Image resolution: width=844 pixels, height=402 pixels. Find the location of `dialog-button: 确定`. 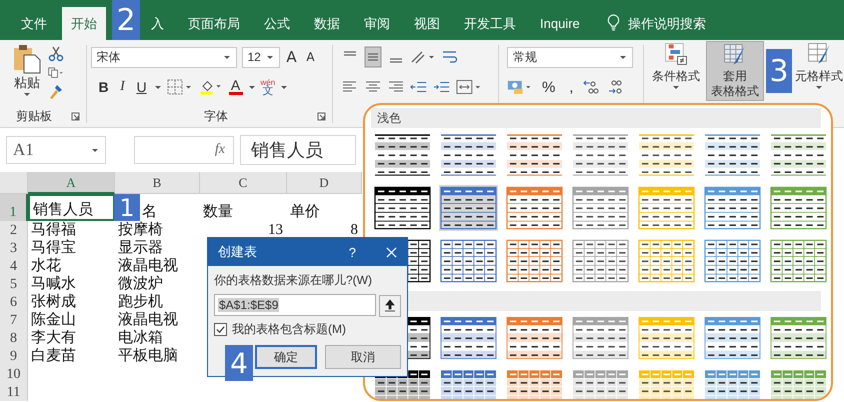

dialog-button: 确定 is located at coordinates (286, 357).